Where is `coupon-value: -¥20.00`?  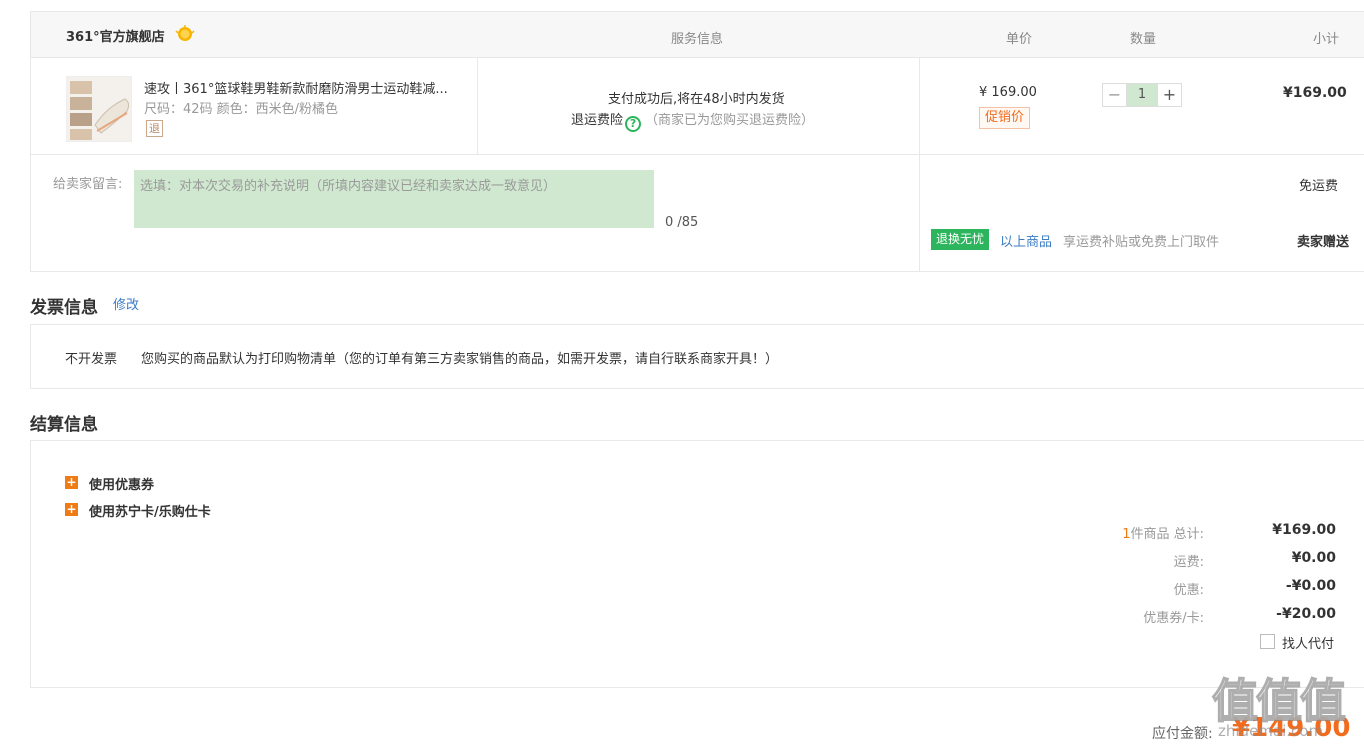 coupon-value: -¥20.00 is located at coordinates (1306, 614).